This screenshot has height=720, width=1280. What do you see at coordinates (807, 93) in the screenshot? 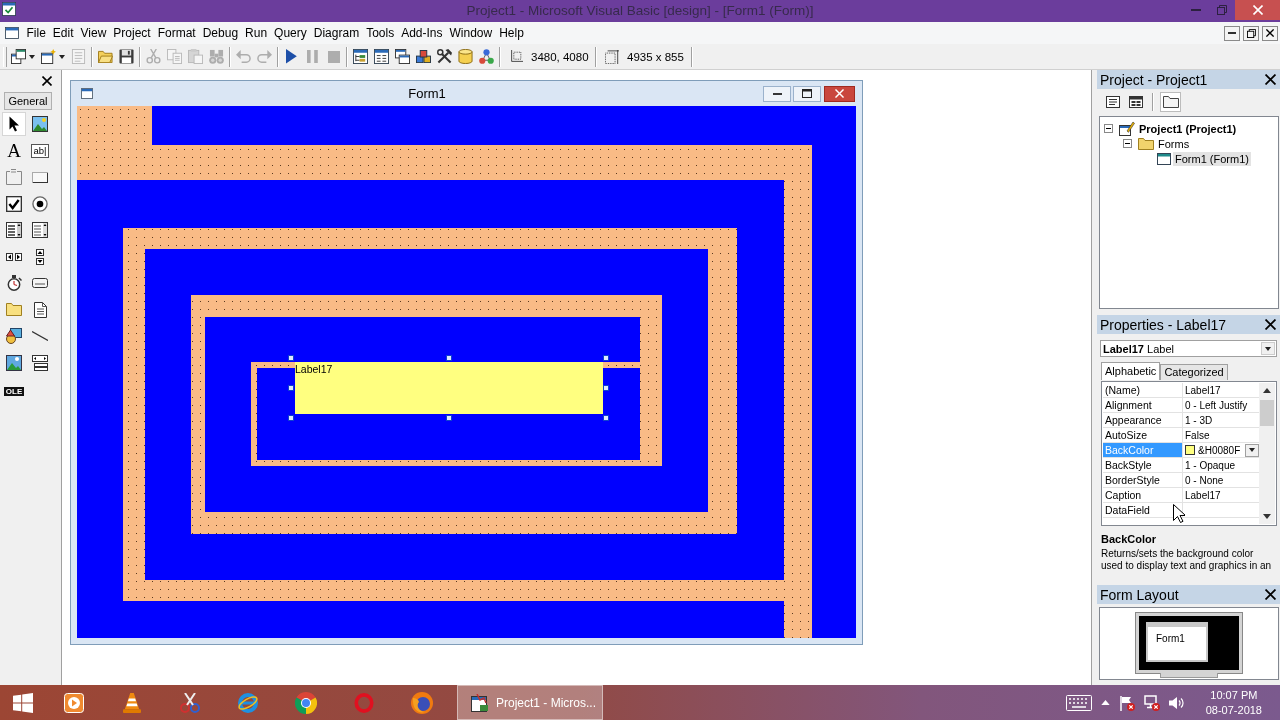
I see `maximize-button` at bounding box center [807, 93].